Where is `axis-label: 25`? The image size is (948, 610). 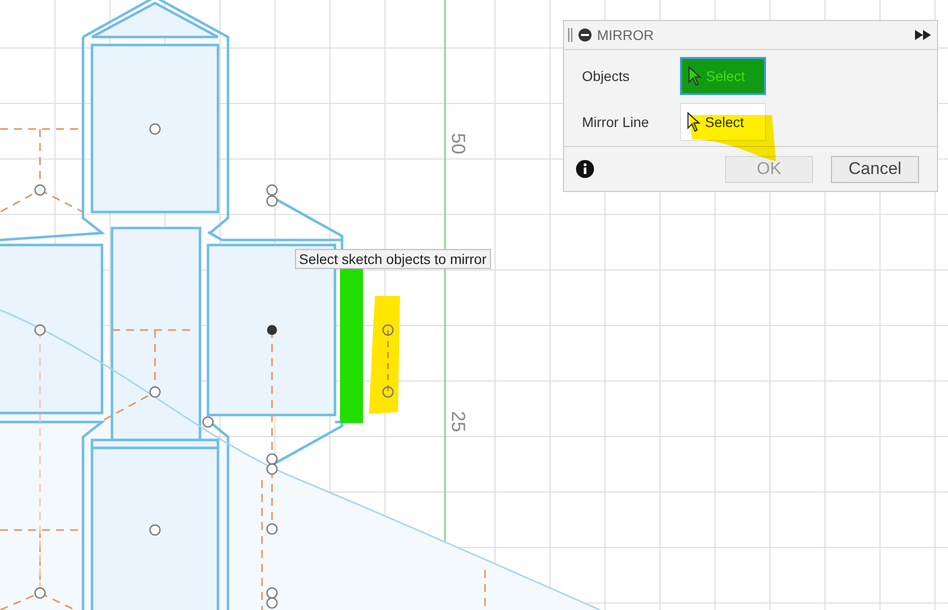 axis-label: 25 is located at coordinates (457, 421).